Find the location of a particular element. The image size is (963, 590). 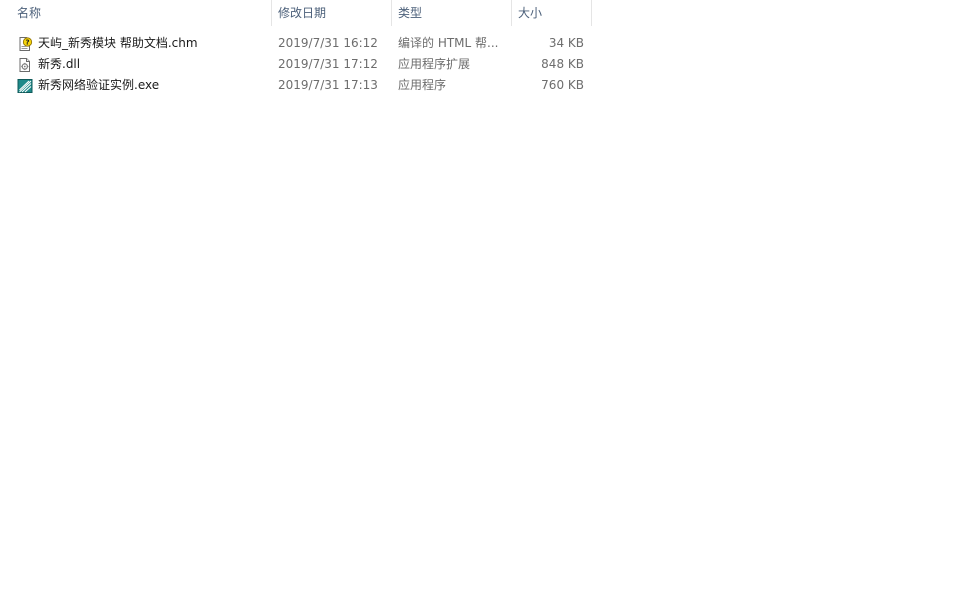

file-modified: 2019/7/31 17:12 is located at coordinates (328, 64).